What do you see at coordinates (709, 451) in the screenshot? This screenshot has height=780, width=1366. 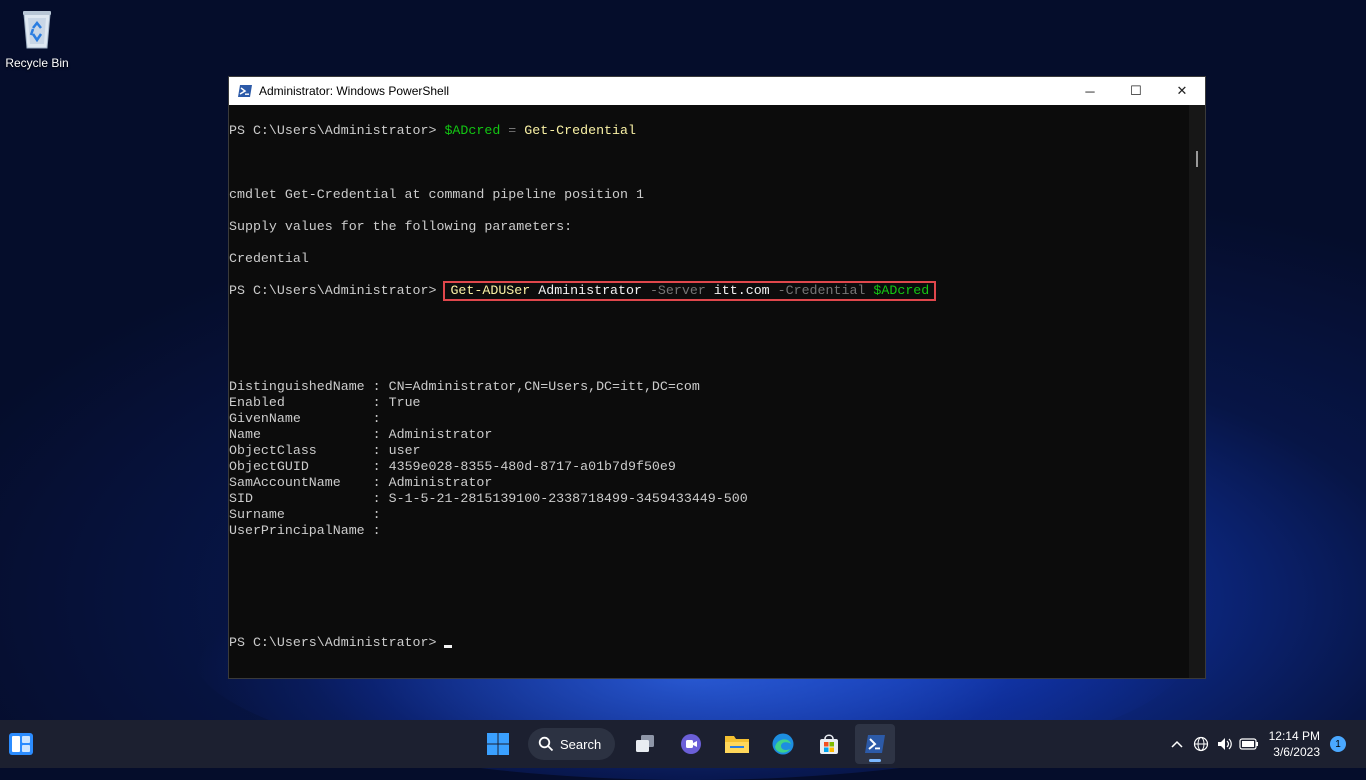 I see `property-line: ObjectClass : user` at bounding box center [709, 451].